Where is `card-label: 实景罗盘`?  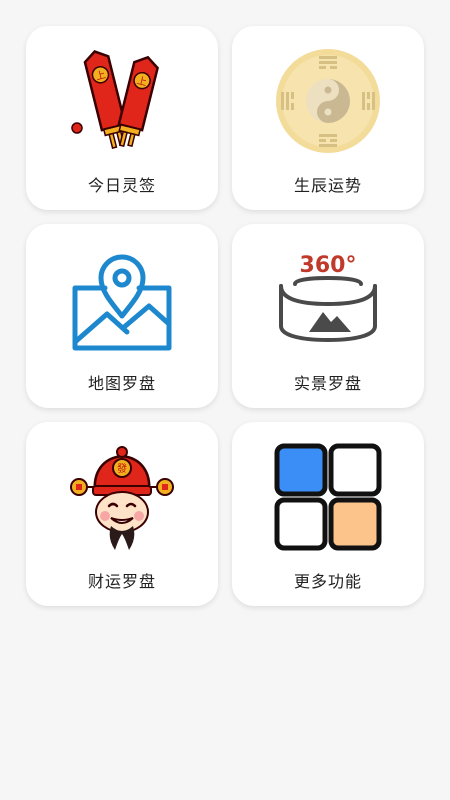
card-label: 实景罗盘 is located at coordinates (327, 383).